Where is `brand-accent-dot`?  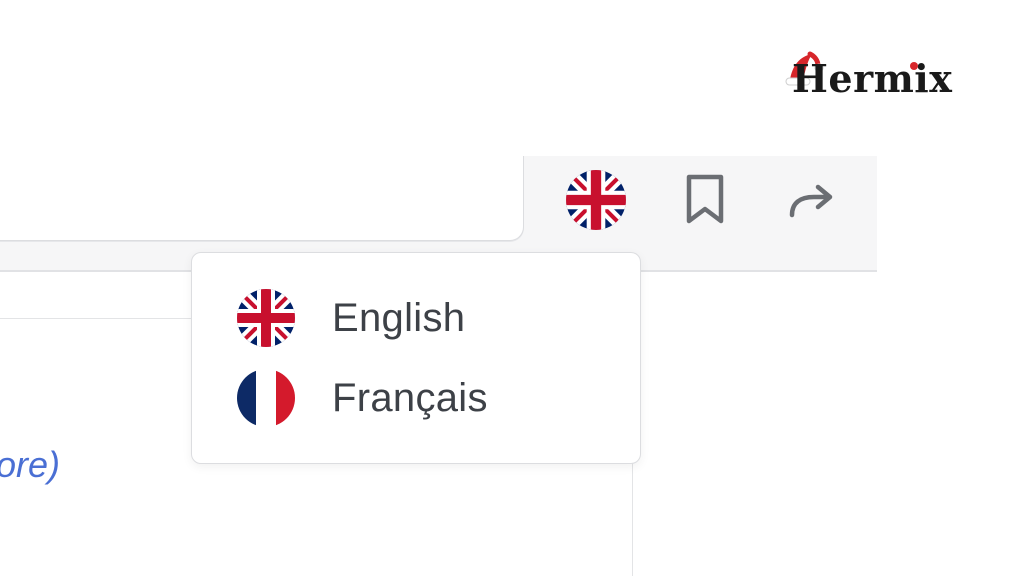
brand-accent-dot is located at coordinates (914, 66).